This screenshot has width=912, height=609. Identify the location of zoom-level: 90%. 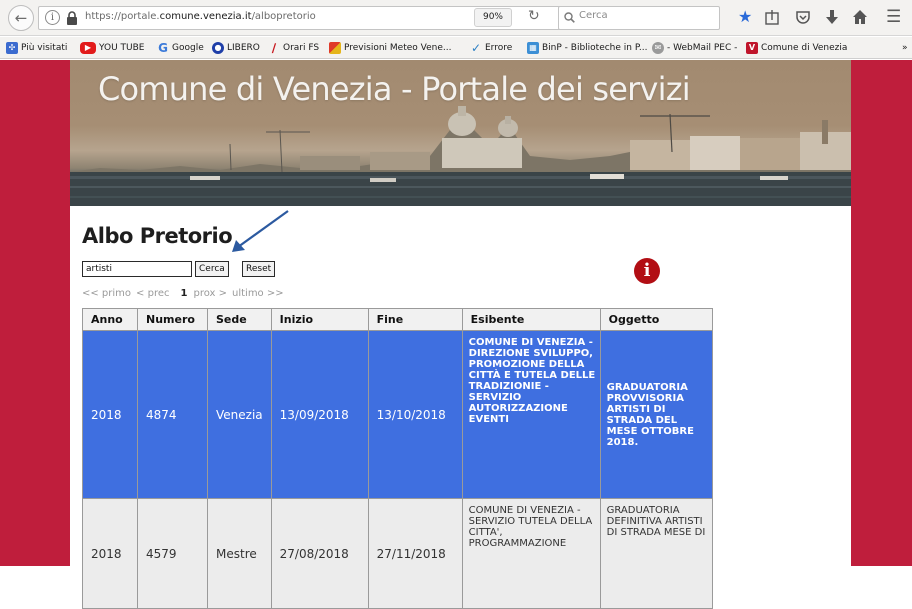
(493, 17).